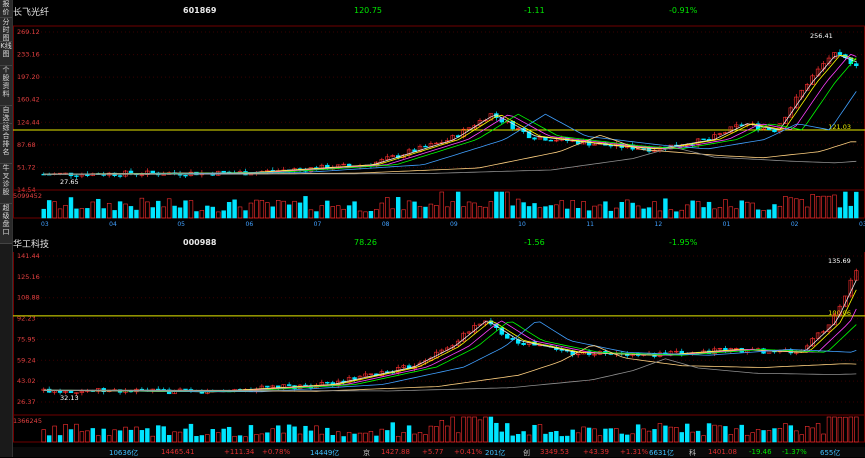 This screenshot has height=458, width=865. What do you see at coordinates (31, 11) in the screenshot?
I see `stock-name-1: 长飞光纤` at bounding box center [31, 11].